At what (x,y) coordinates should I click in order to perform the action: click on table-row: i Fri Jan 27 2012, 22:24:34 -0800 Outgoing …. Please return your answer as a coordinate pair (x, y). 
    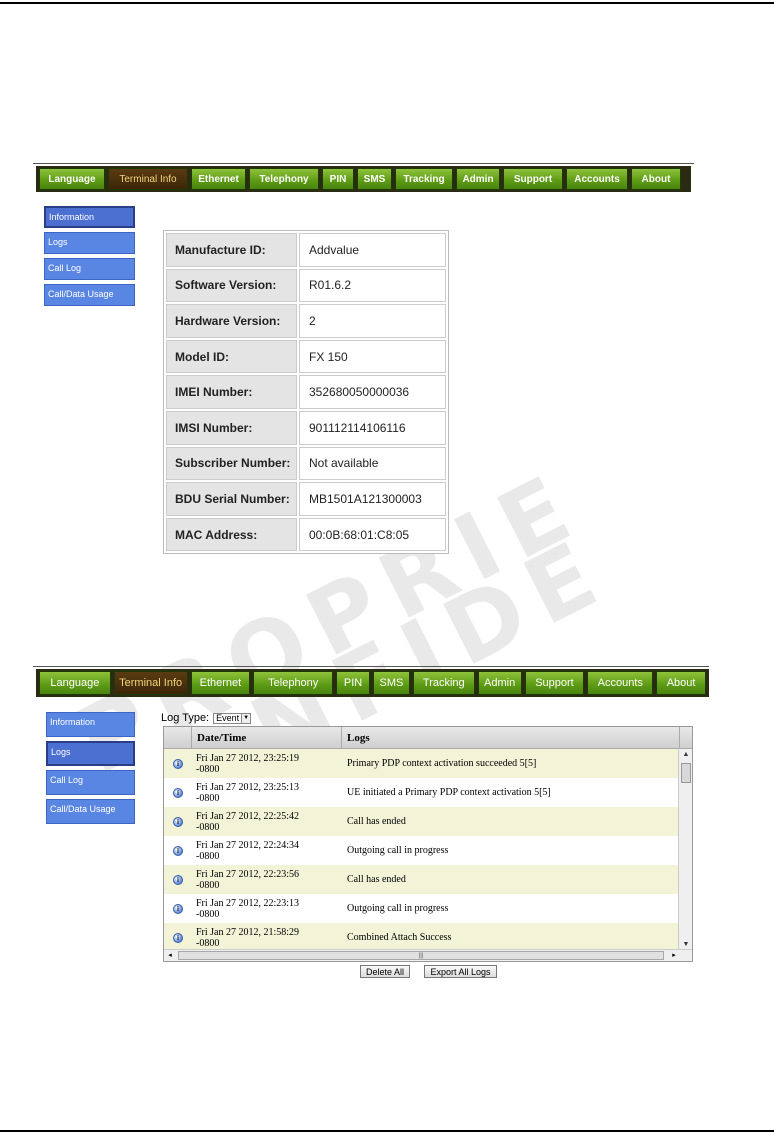
    Looking at the image, I should click on (422, 850).